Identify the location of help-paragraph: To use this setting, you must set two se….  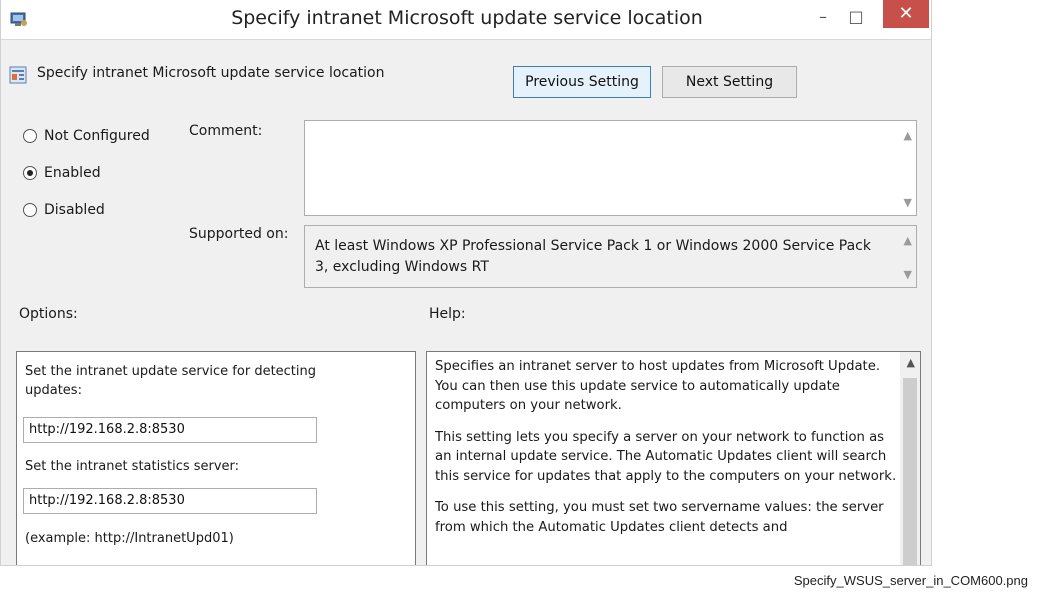
(659, 517).